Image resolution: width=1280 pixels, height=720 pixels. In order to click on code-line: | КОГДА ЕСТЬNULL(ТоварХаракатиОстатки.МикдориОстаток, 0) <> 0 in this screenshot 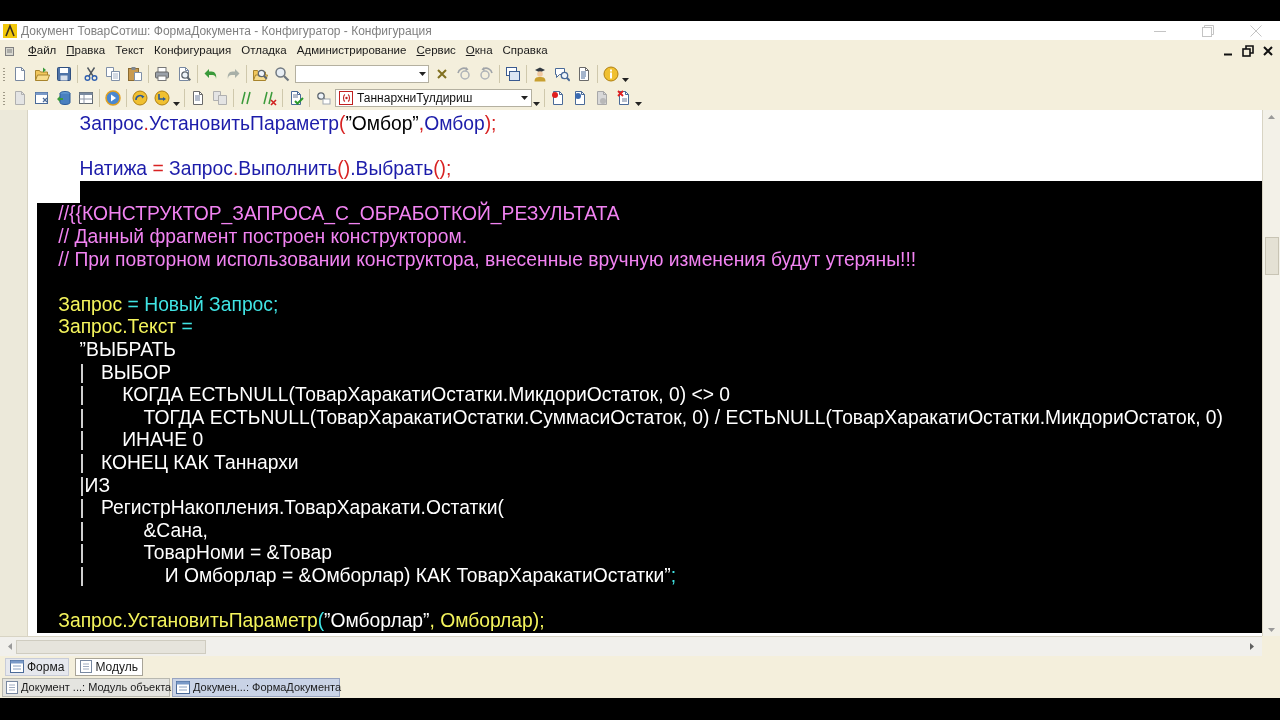, I will do `click(404, 395)`.